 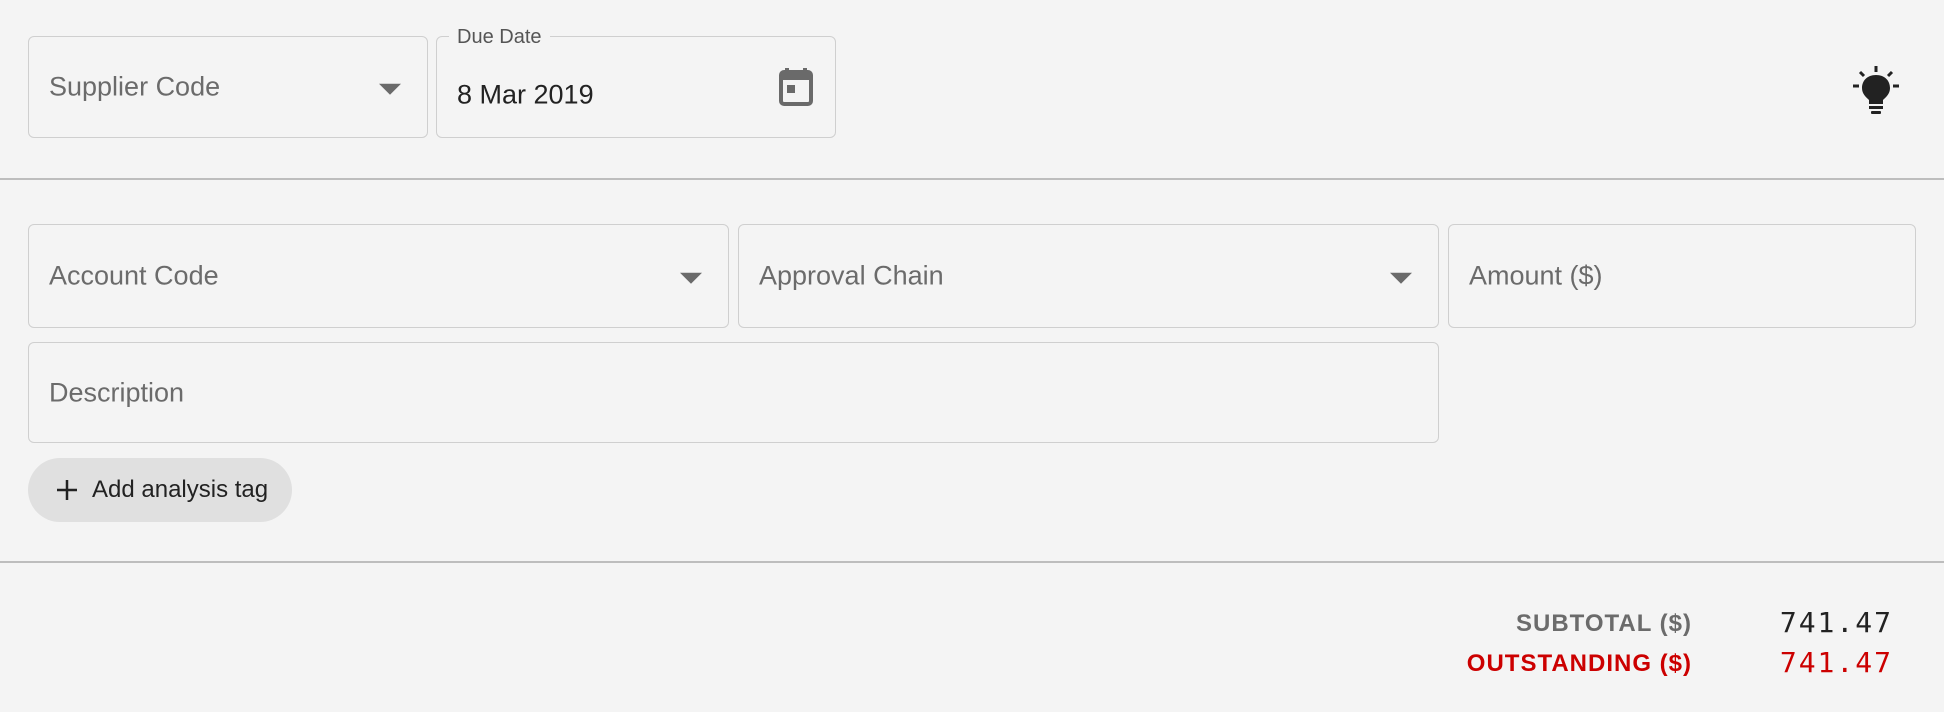 What do you see at coordinates (636, 82) in the screenshot?
I see `due-date-field: Due Date 8 Mar 2019` at bounding box center [636, 82].